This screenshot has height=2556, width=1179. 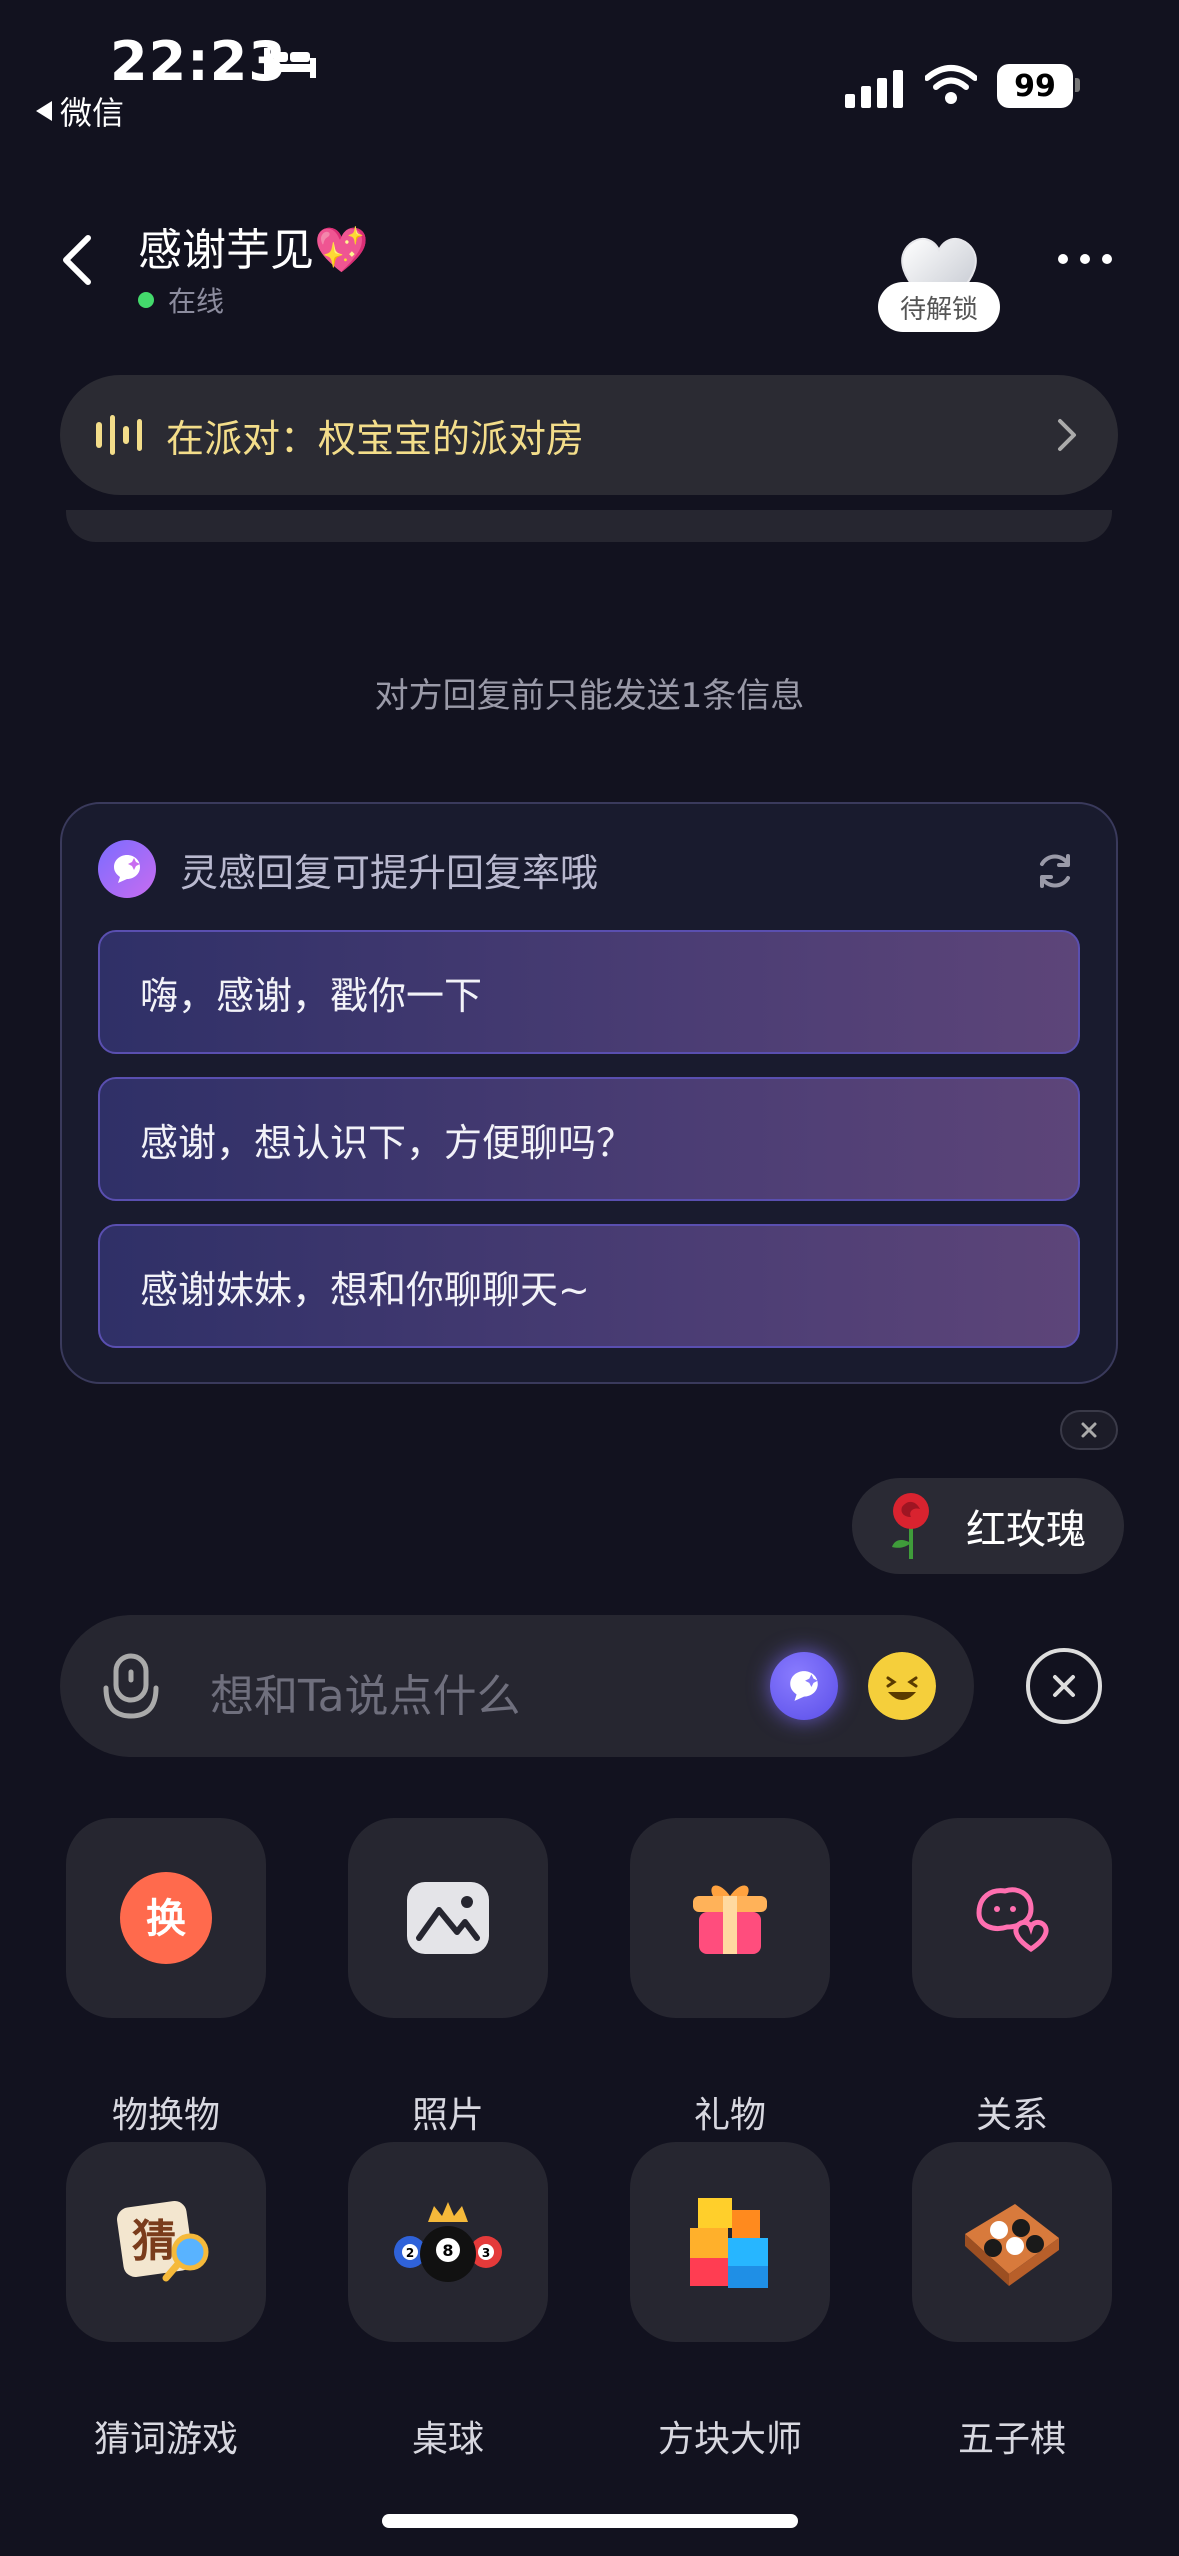 What do you see at coordinates (146, 300) in the screenshot?
I see `online-dot` at bounding box center [146, 300].